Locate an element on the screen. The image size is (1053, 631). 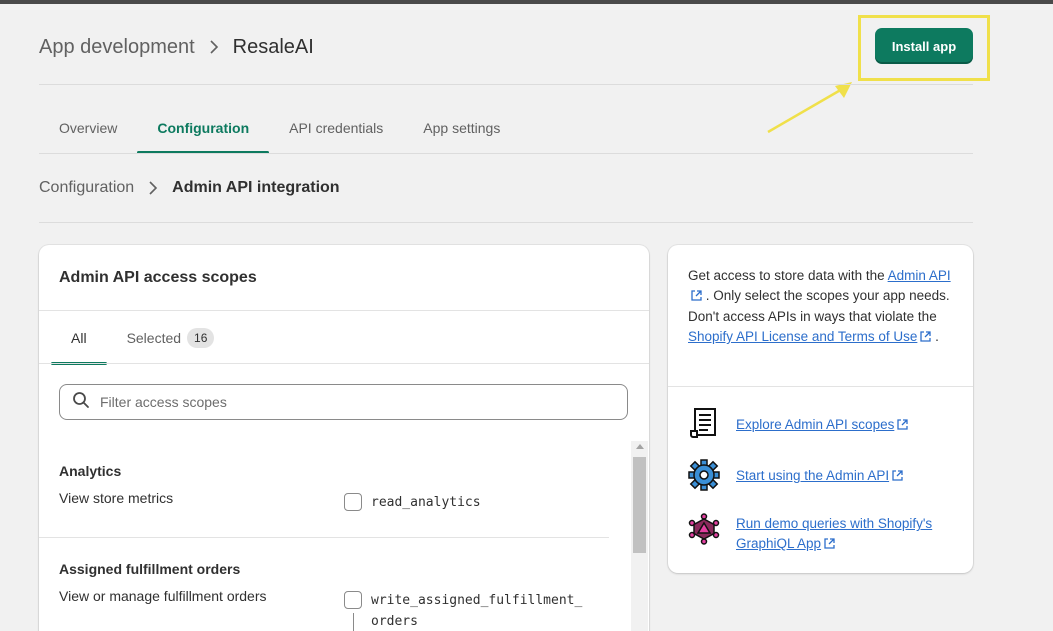
explore-admin-api-scopes-link: Explore Admin API scopes is located at coordinates (846, 425).